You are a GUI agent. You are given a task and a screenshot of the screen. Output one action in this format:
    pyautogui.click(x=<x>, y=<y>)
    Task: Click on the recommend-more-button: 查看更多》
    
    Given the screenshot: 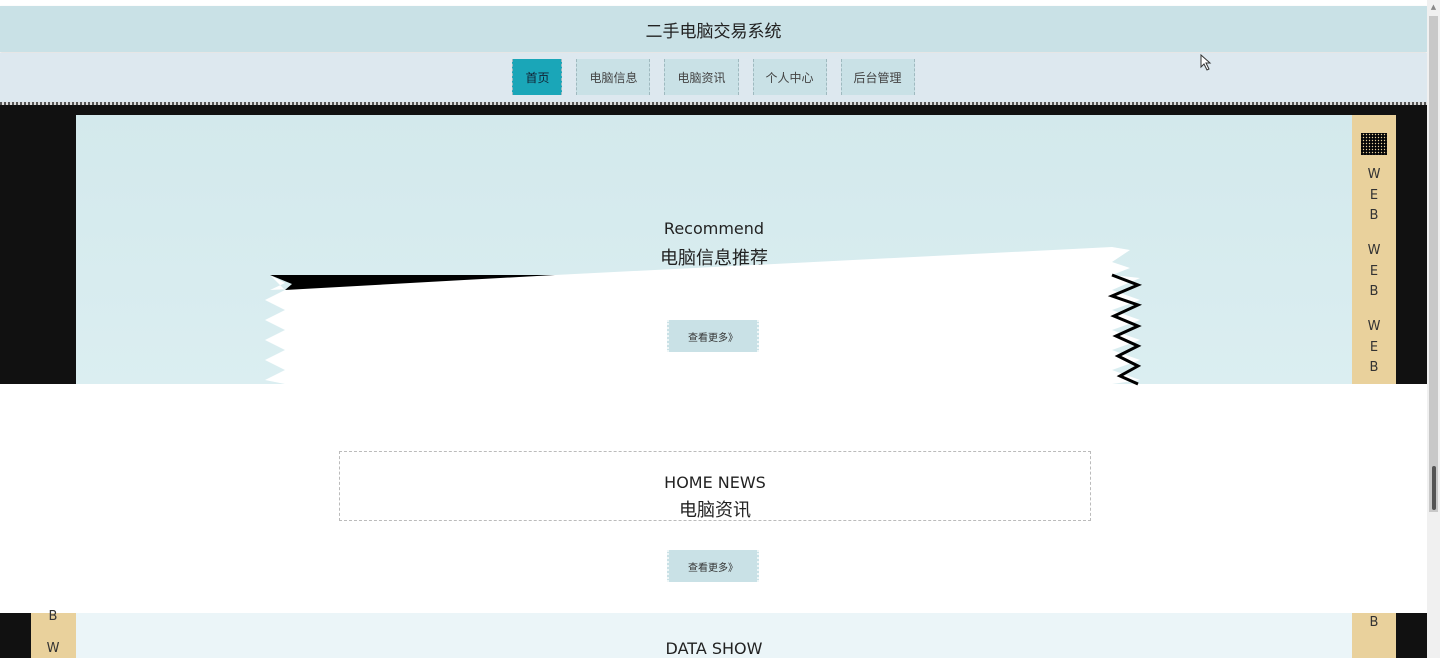 What is the action you would take?
    pyautogui.click(x=713, y=336)
    